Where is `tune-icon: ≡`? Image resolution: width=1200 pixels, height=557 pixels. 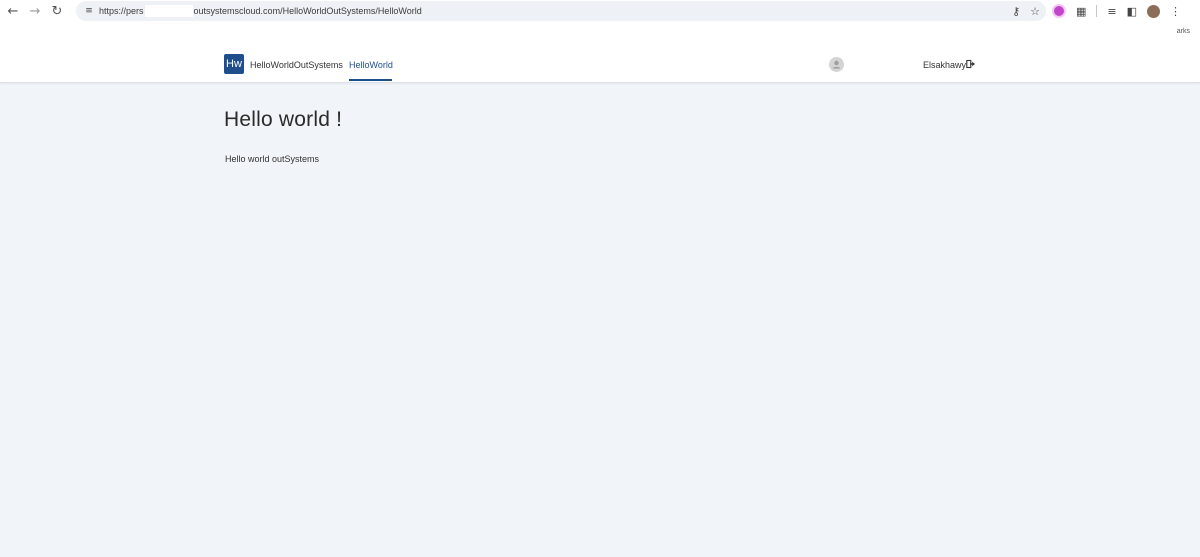 tune-icon: ≡ is located at coordinates (89, 11).